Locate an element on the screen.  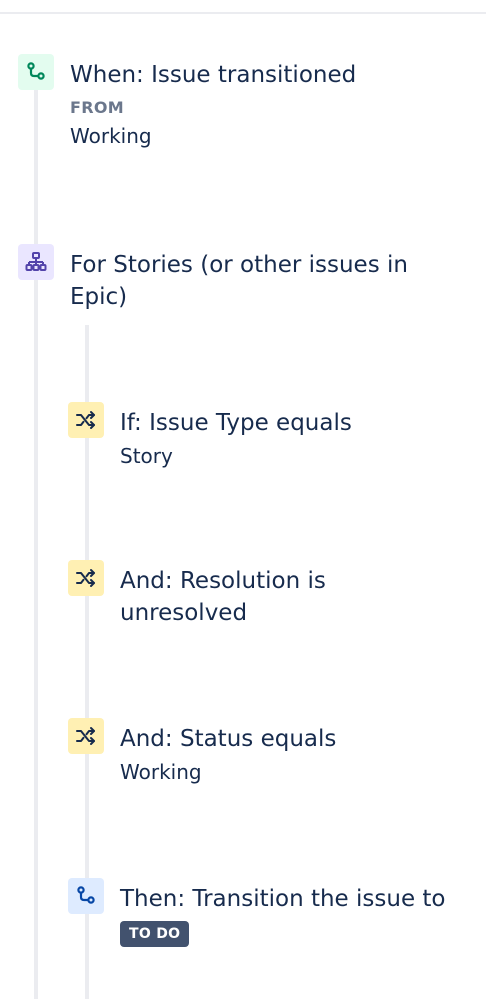
trigger-step: When: Issue transitioned FROM Working is located at coordinates (187, 102).